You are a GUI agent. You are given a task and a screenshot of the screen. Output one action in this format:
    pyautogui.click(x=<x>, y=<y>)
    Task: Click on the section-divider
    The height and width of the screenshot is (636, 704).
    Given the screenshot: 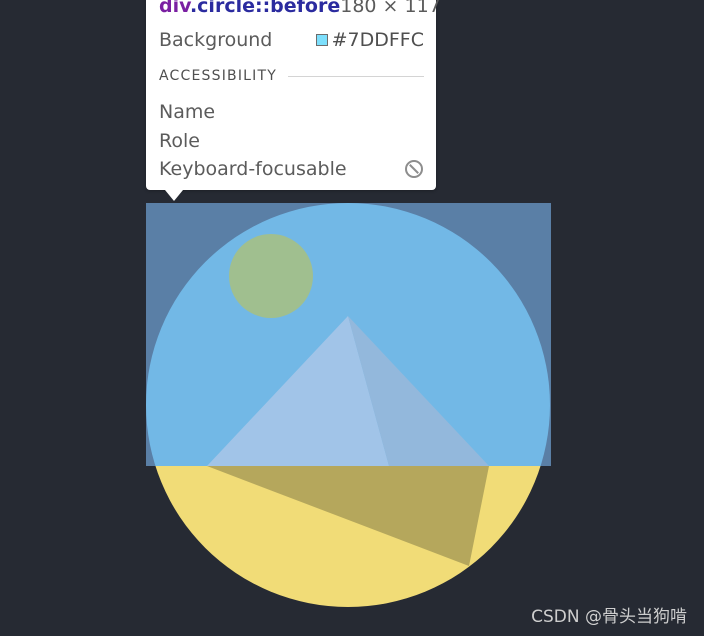 What is the action you would take?
    pyautogui.click(x=356, y=76)
    